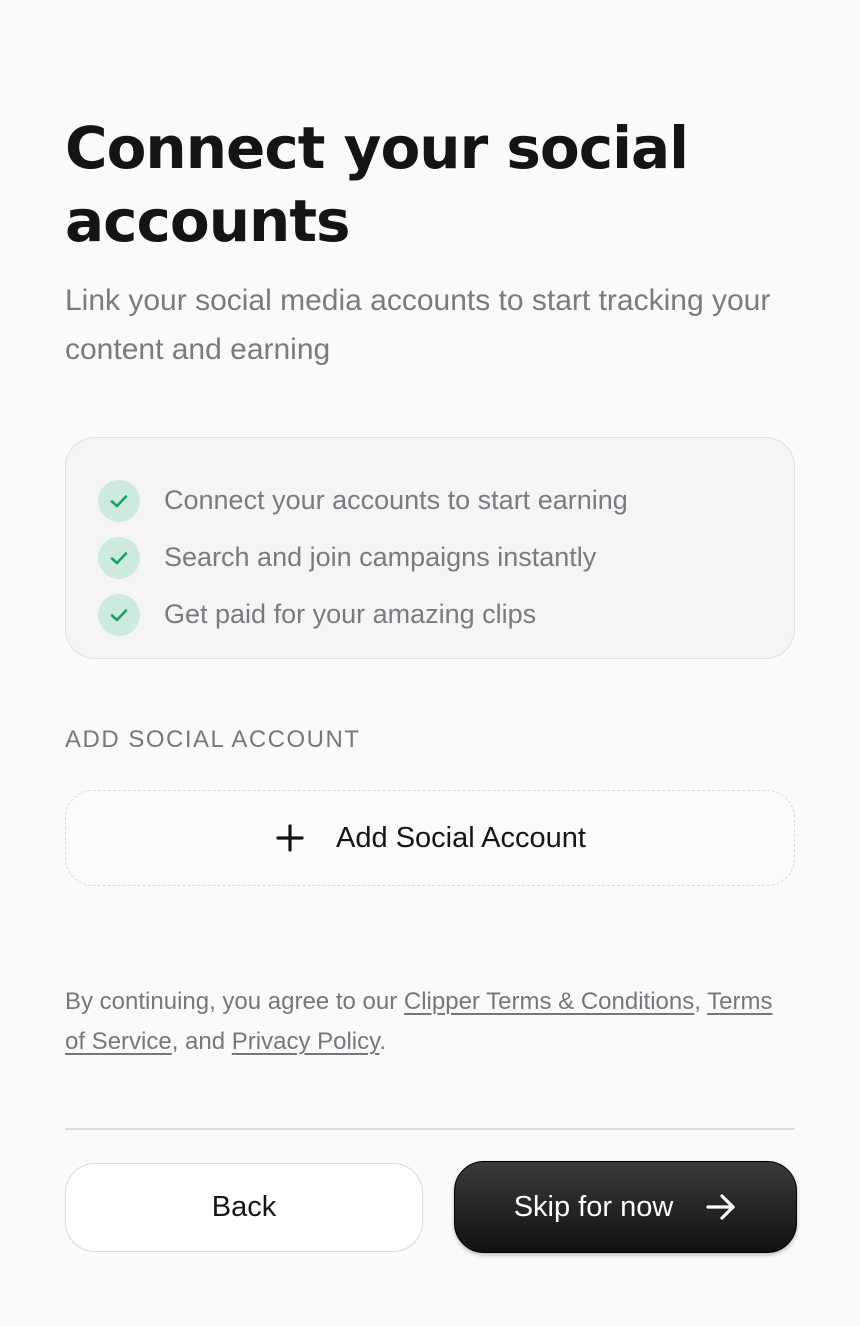 This screenshot has height=1326, width=860. Describe the element at coordinates (430, 1129) in the screenshot. I see `divider` at that location.